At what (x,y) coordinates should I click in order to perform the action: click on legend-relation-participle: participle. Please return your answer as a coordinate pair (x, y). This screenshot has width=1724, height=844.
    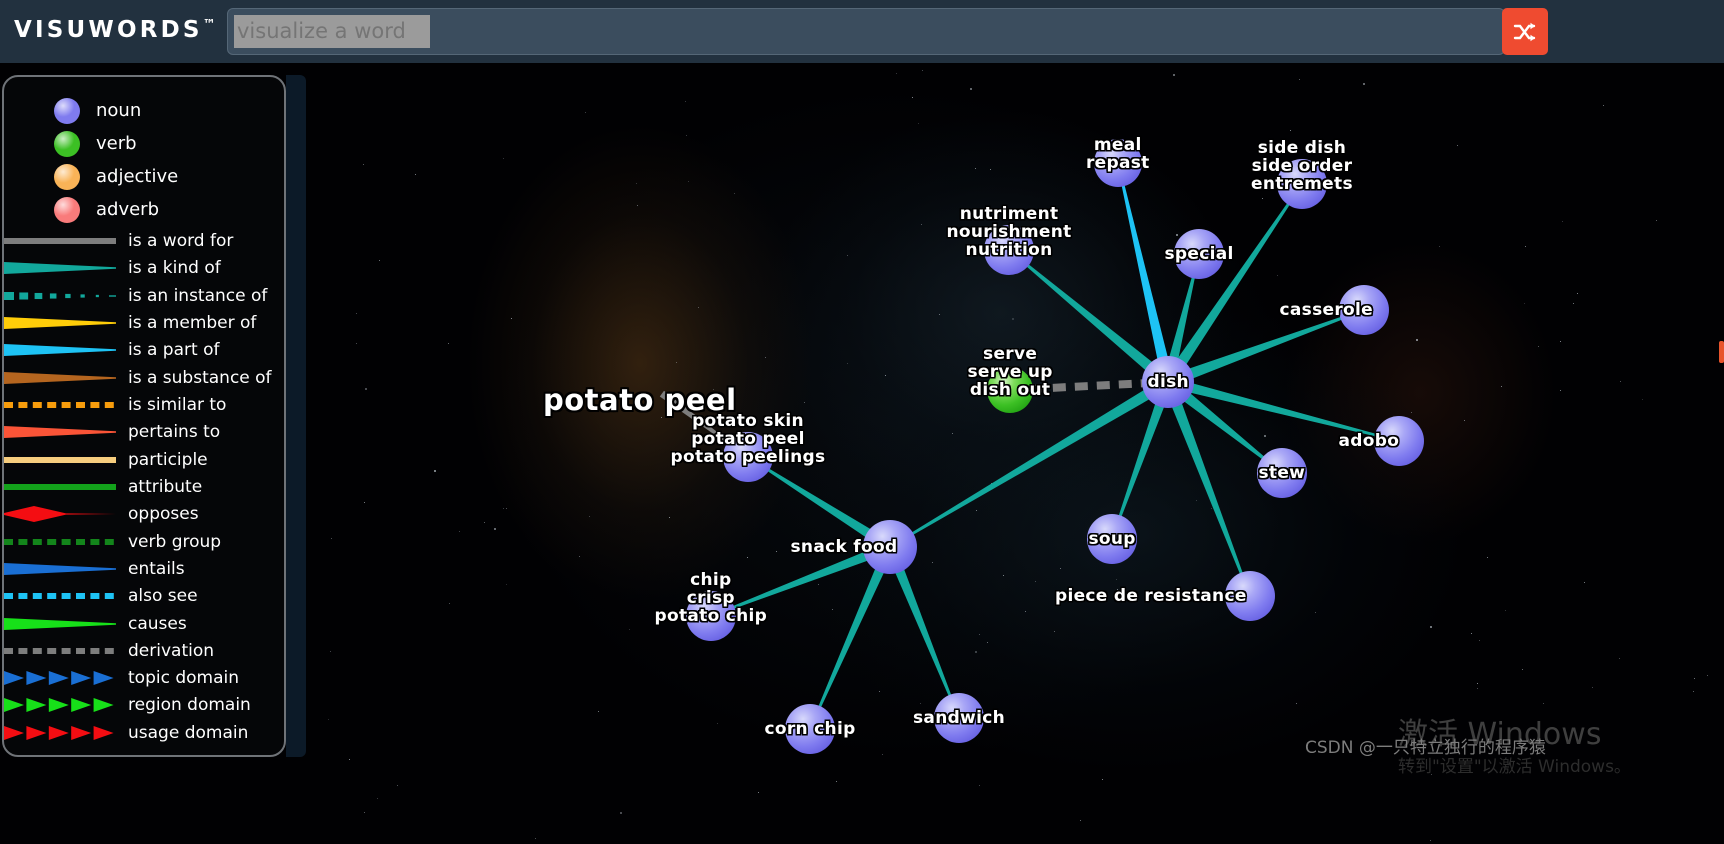
    Looking at the image, I should click on (144, 459).